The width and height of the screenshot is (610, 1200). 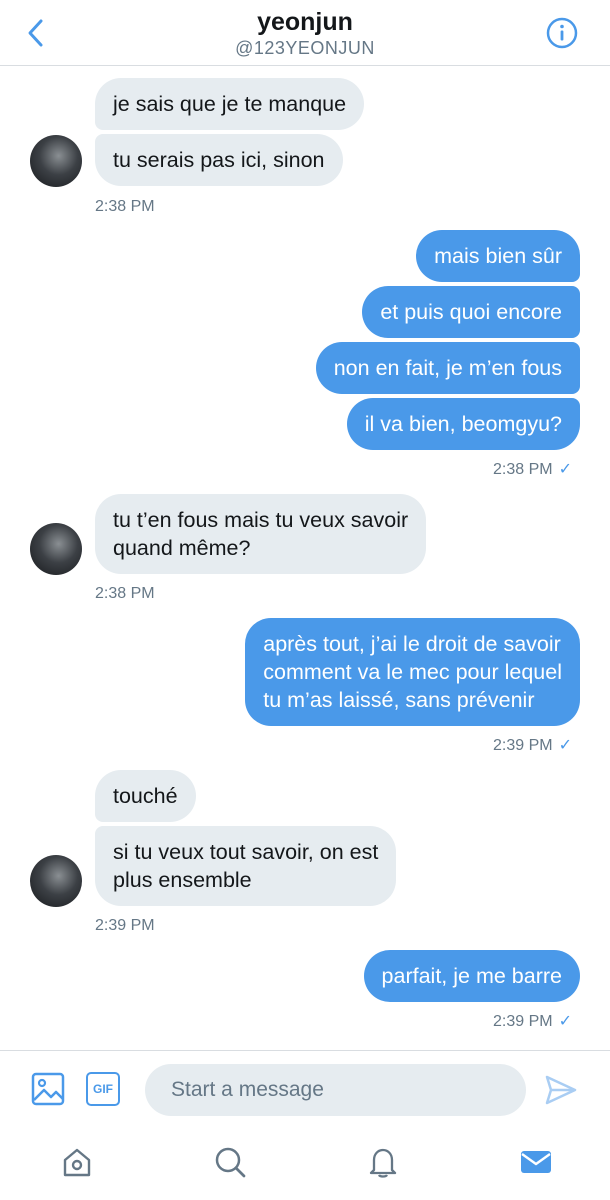 I want to click on info-icon, so click(x=562, y=33).